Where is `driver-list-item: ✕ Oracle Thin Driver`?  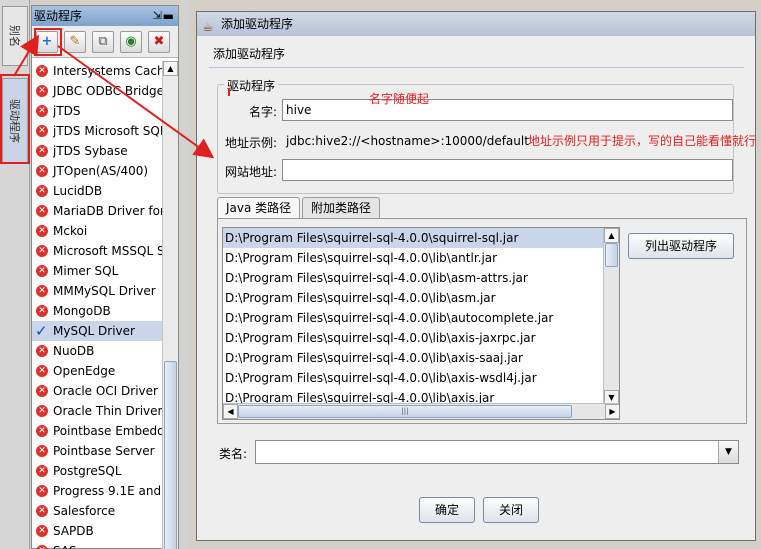
driver-list-item: ✕ Oracle Thin Driver is located at coordinates (97, 411).